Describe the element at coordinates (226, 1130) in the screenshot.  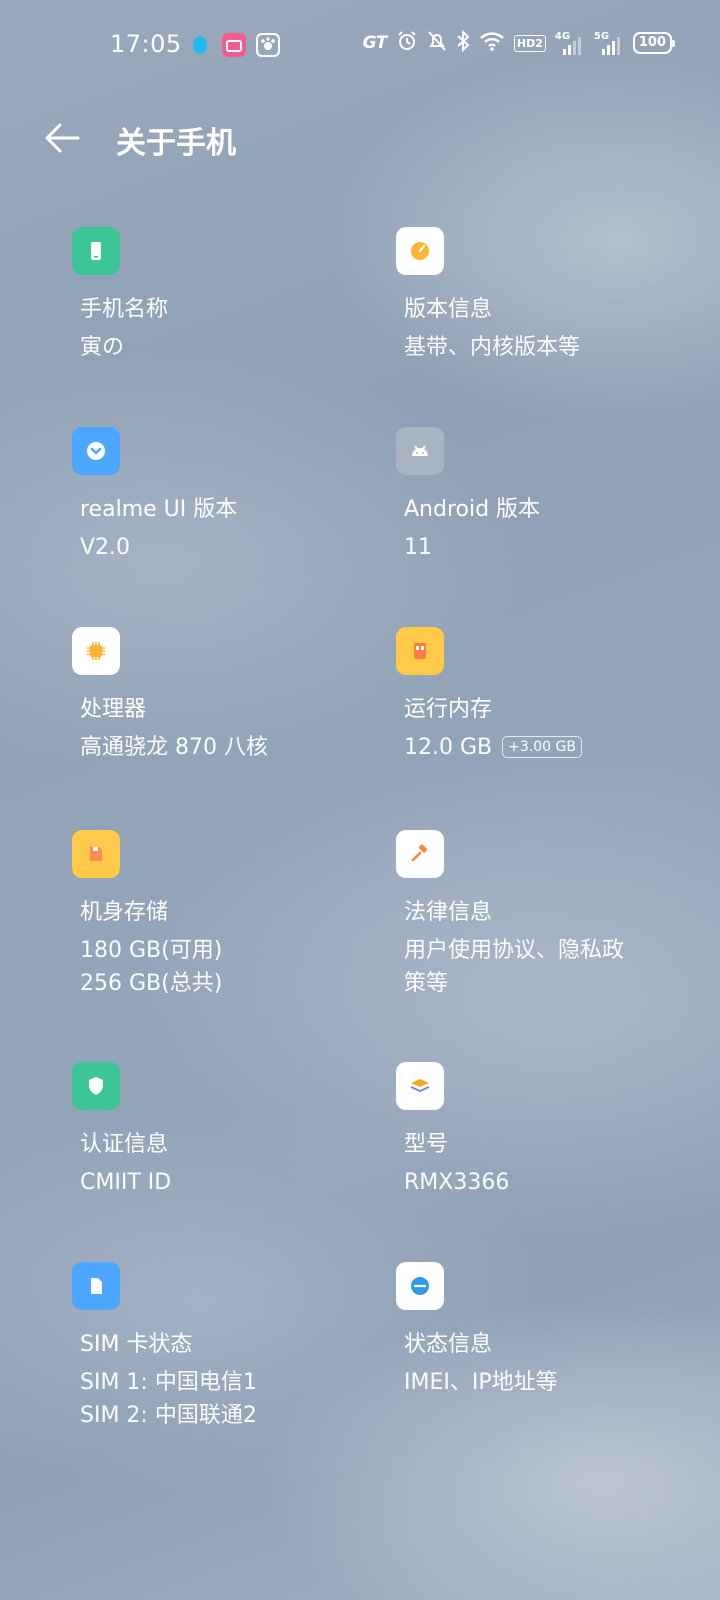
I see `tile-certification: 认证信息 CMIIT ID` at that location.